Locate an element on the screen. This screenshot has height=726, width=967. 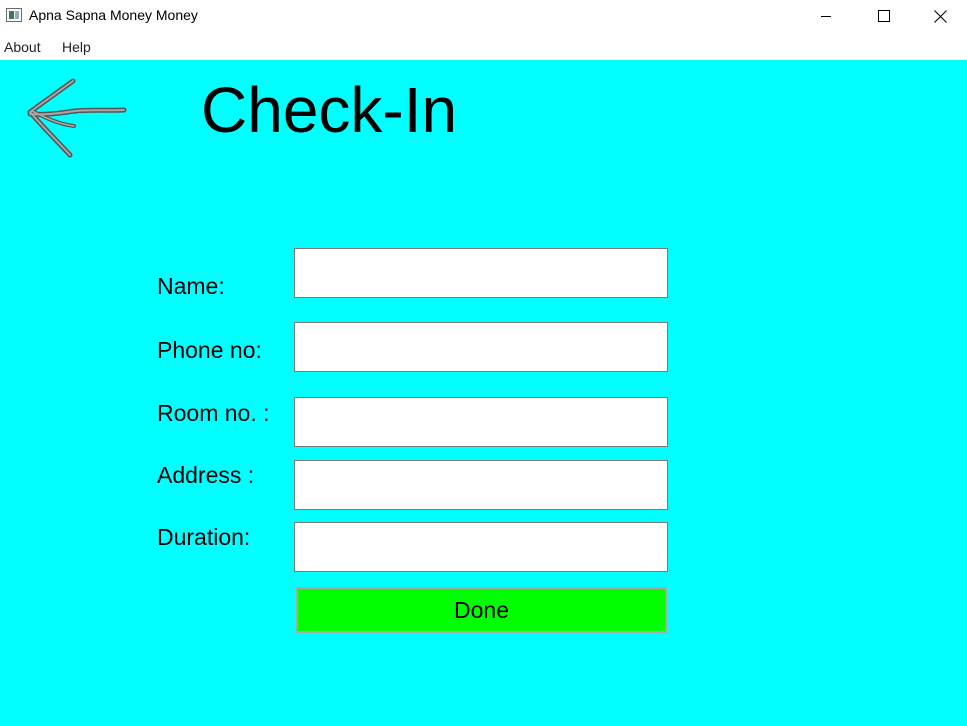
minimize-icon is located at coordinates (826, 16).